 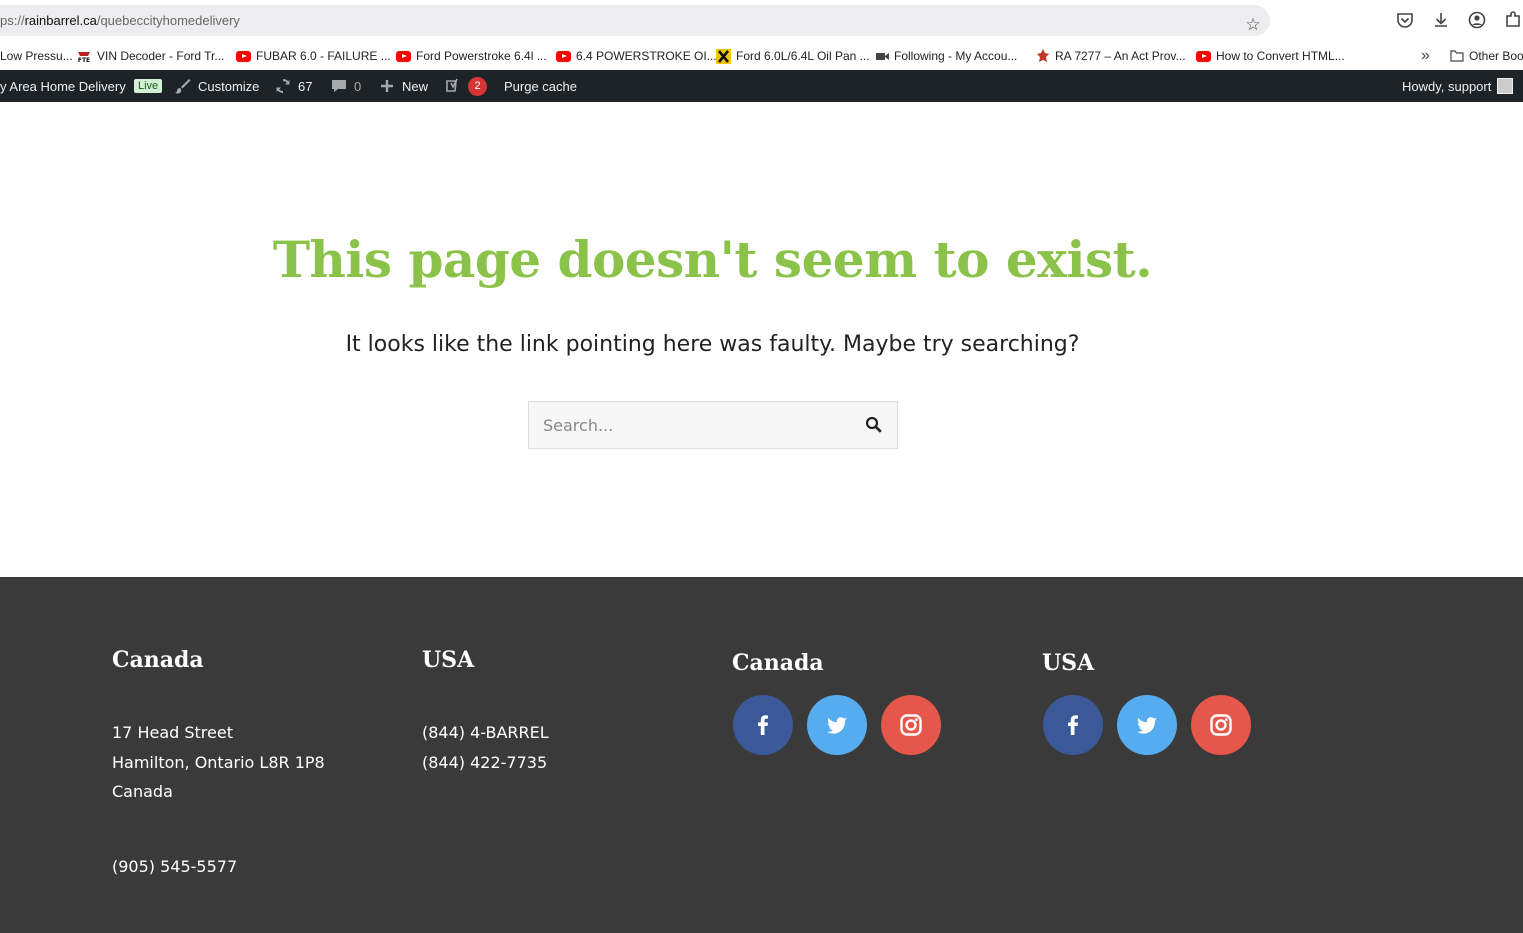 What do you see at coordinates (403, 86) in the screenshot?
I see `admin-new: New` at bounding box center [403, 86].